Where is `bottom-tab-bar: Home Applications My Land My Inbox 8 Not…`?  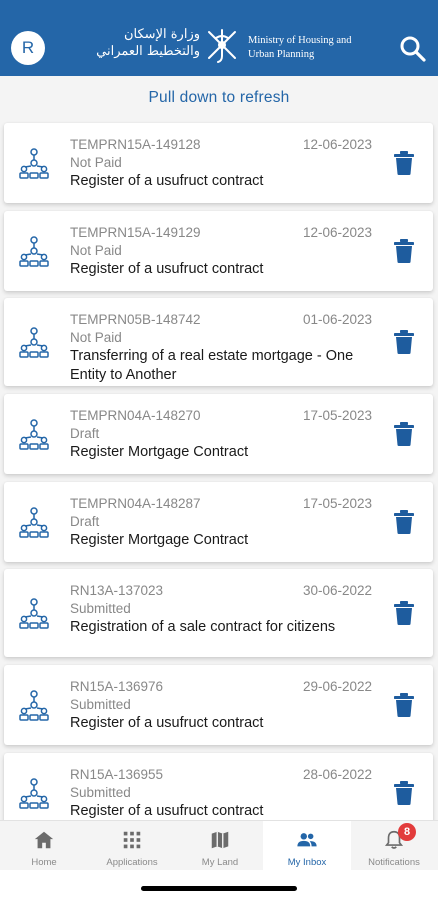
bottom-tab-bar: Home Applications My Land My Inbox 8 Not… is located at coordinates (219, 845).